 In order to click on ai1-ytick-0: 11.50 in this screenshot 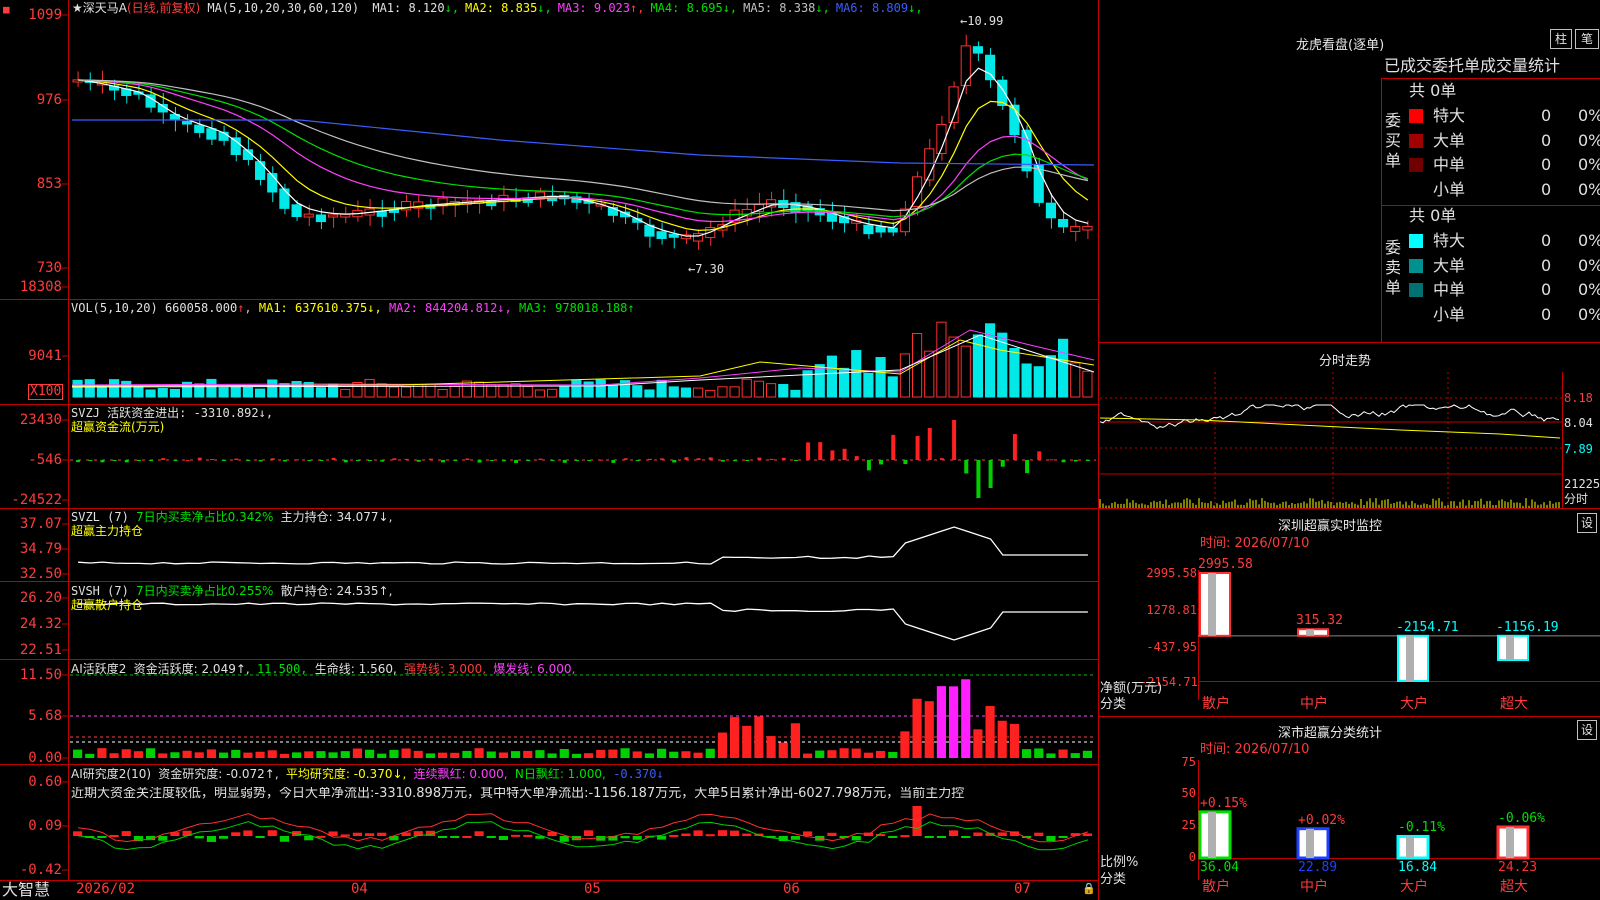, I will do `click(40, 675)`.